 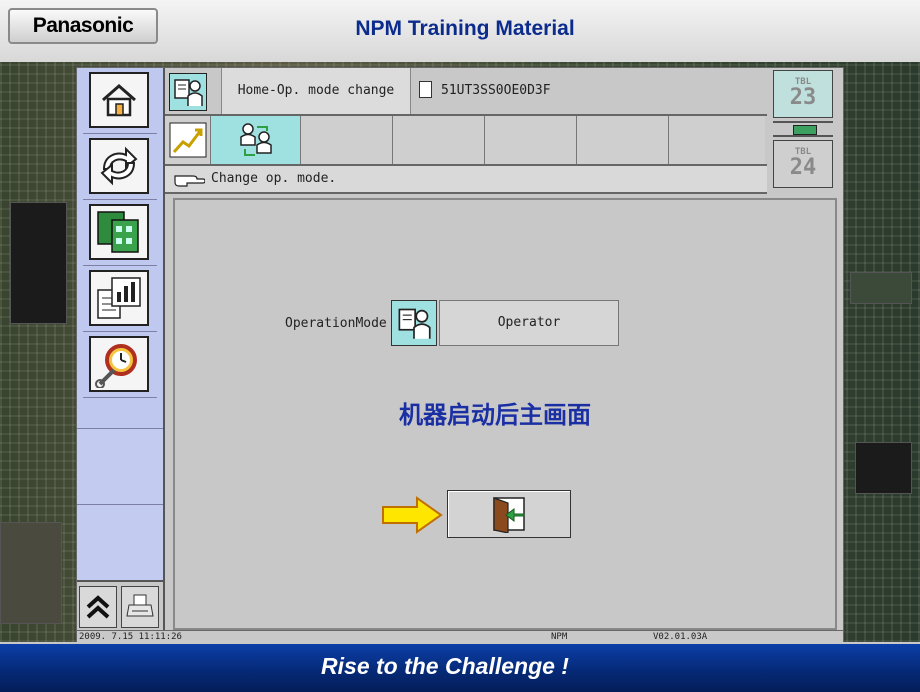 I want to click on sidebar-home-button, so click(x=120, y=101).